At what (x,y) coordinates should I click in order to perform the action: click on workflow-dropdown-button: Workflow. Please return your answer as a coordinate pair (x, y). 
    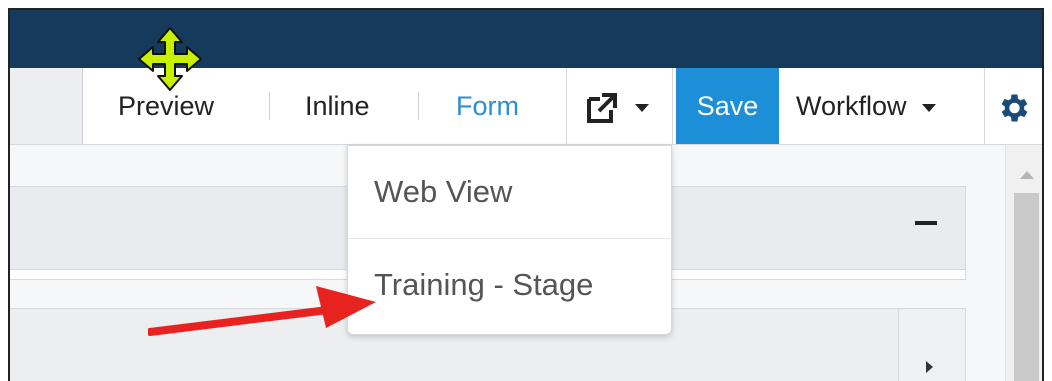
    Looking at the image, I should click on (866, 106).